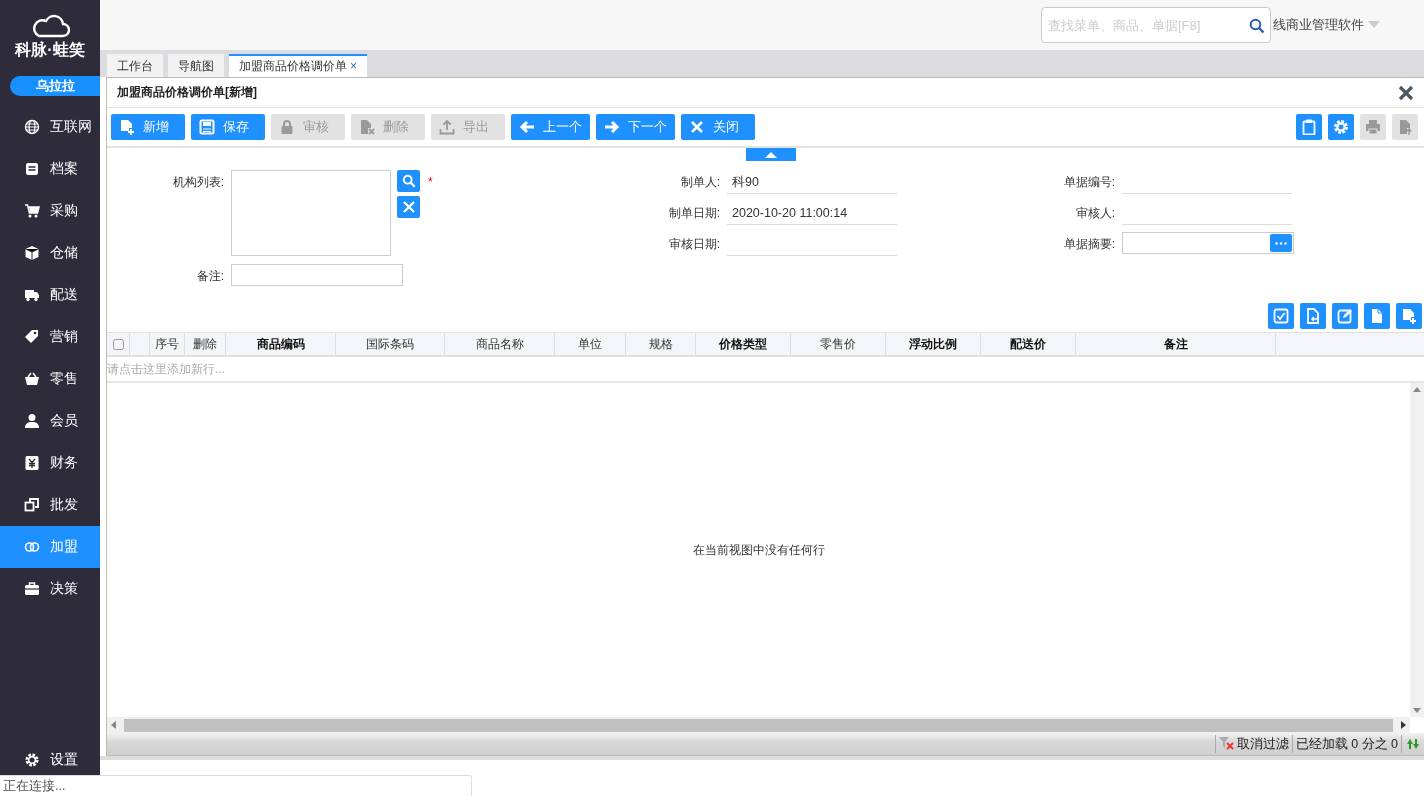 Image resolution: width=1424 pixels, height=796 pixels. I want to click on file-x-icon, so click(367, 127).